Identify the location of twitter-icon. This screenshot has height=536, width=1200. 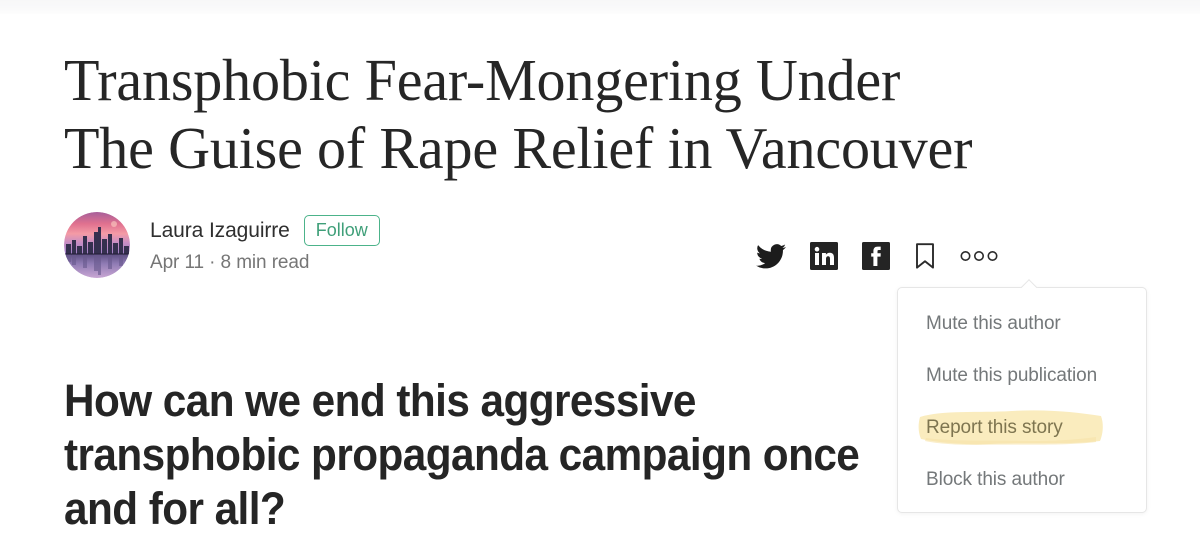
(771, 256).